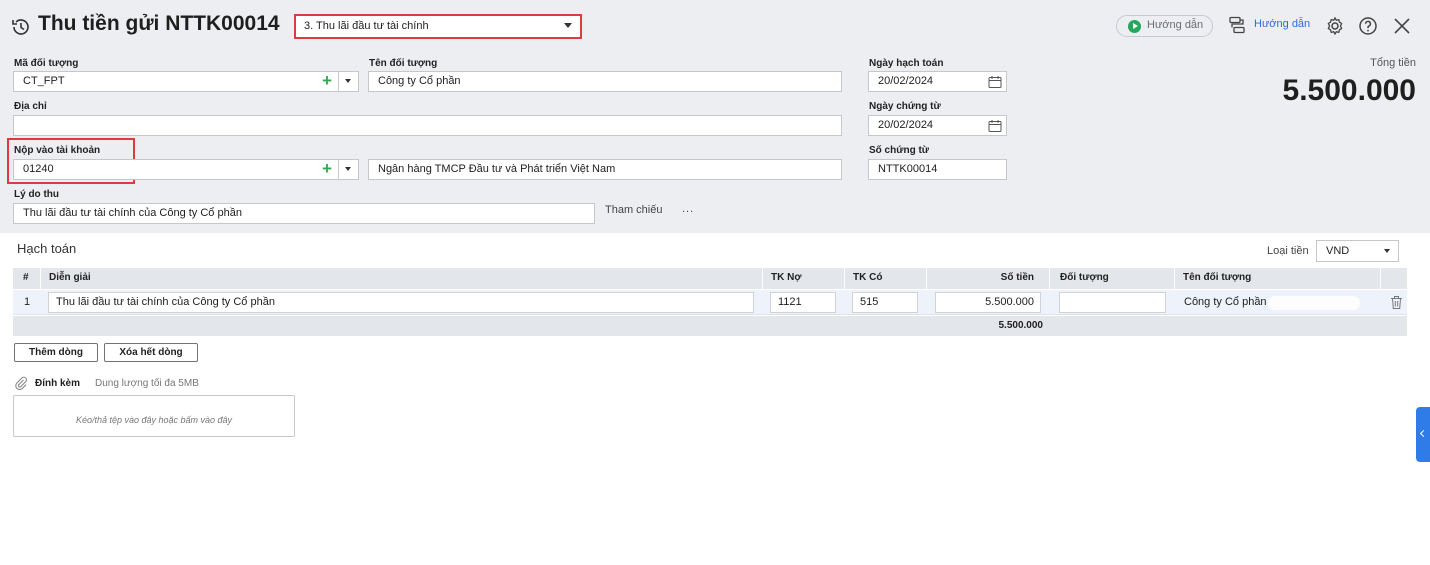  I want to click on debit-account-value: 1121, so click(790, 302).